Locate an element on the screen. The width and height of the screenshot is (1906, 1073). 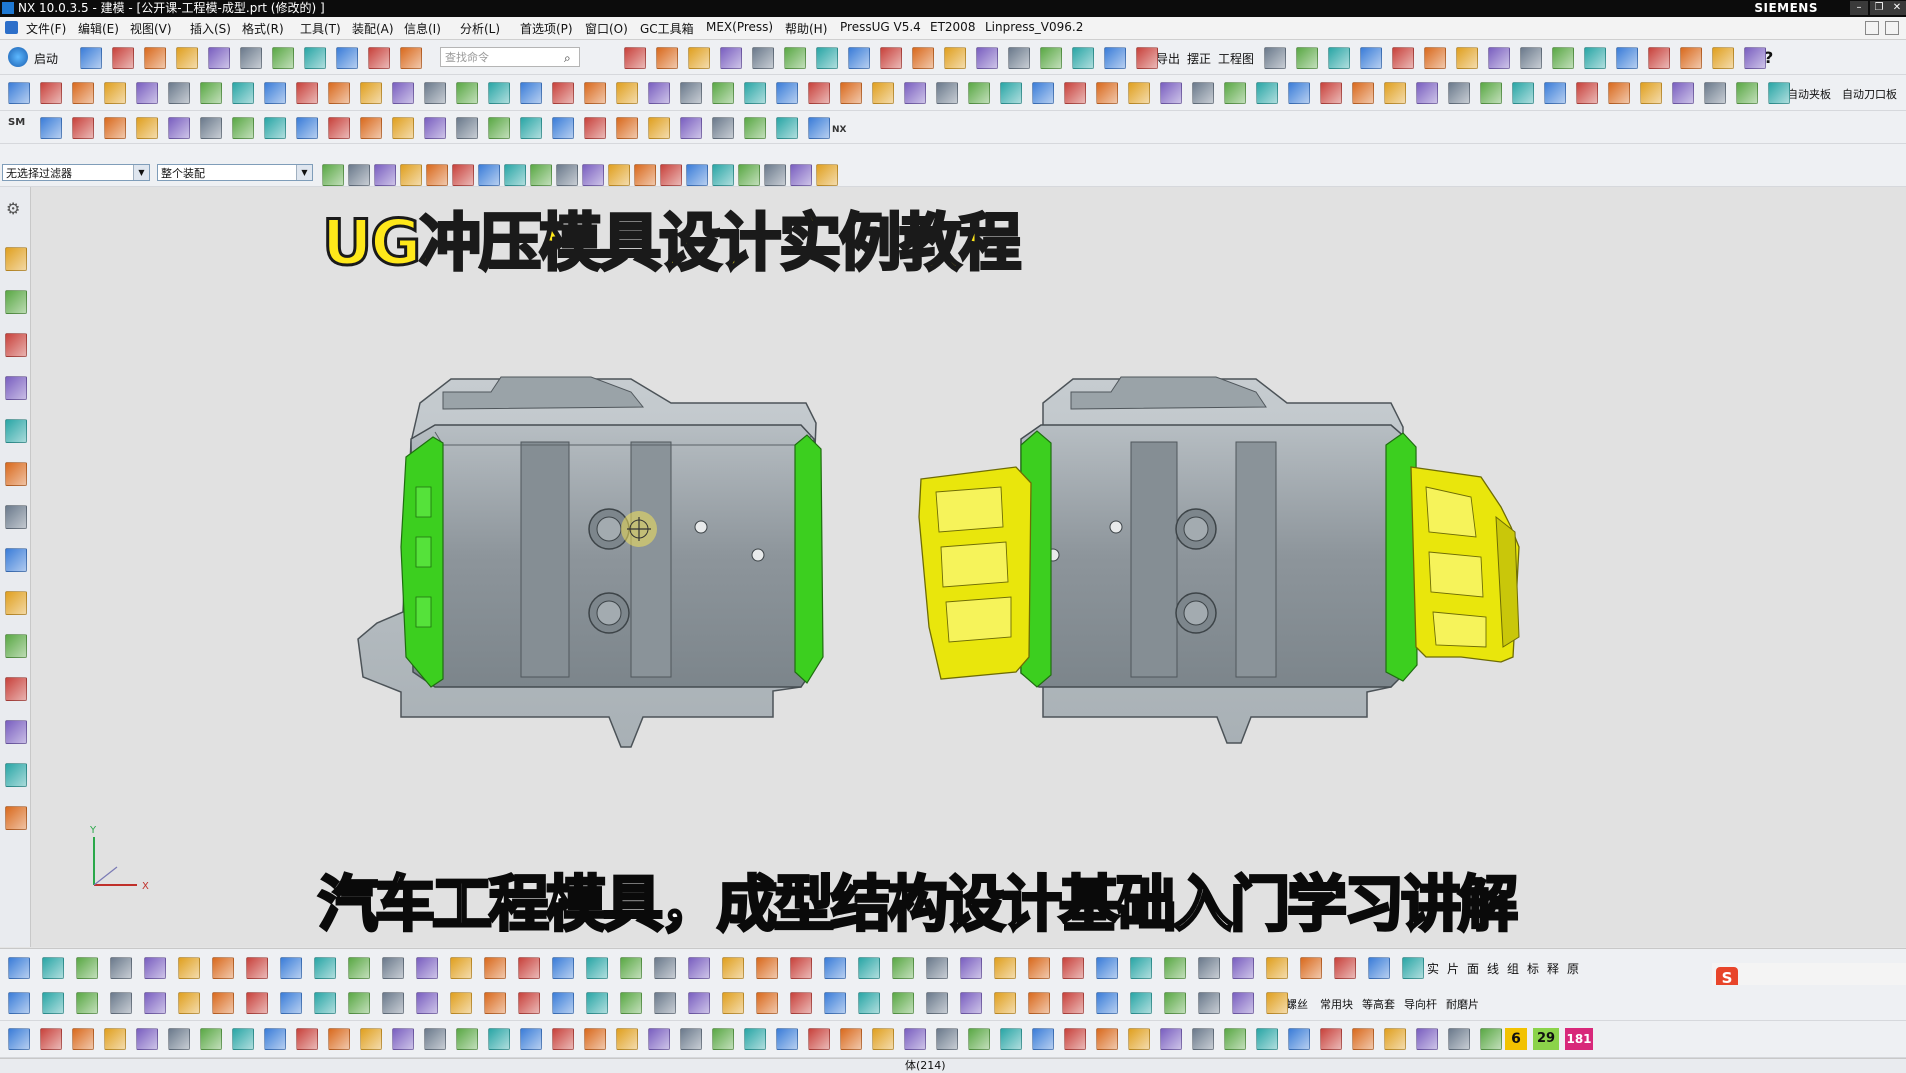
btn-screw: 螺丝 is located at coordinates (1297, 1004).